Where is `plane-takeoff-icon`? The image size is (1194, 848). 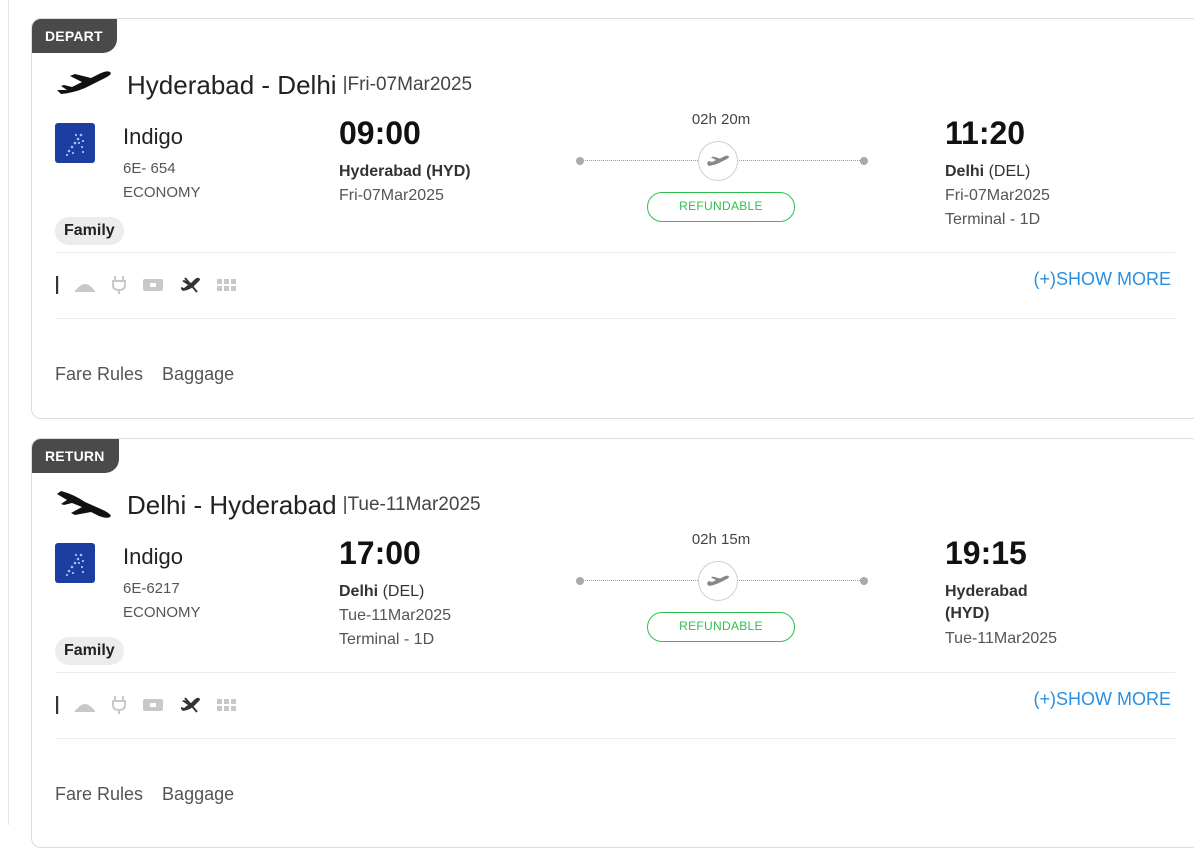 plane-takeoff-icon is located at coordinates (84, 82).